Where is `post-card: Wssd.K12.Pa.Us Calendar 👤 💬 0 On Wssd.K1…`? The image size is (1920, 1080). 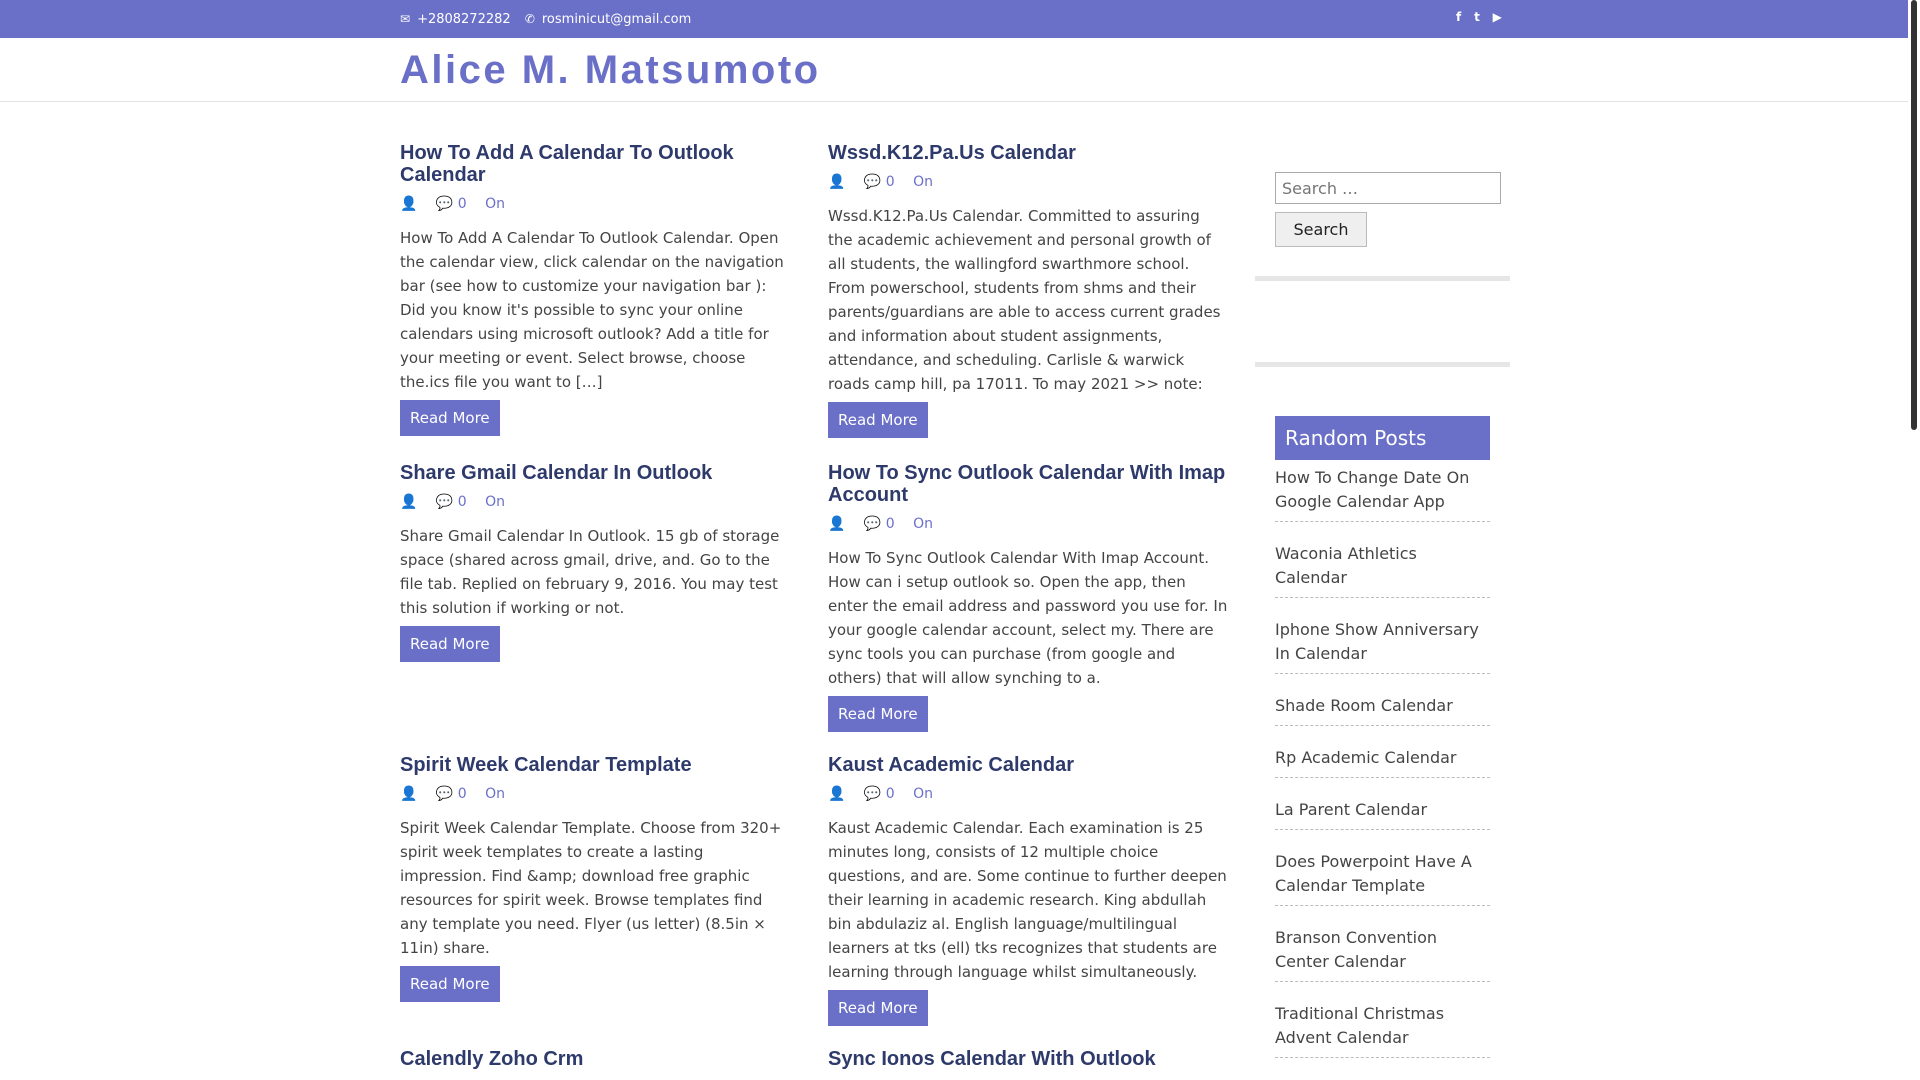 post-card: Wssd.K12.Pa.Us Calendar 👤 💬 0 On Wssd.K1… is located at coordinates (1028, 290).